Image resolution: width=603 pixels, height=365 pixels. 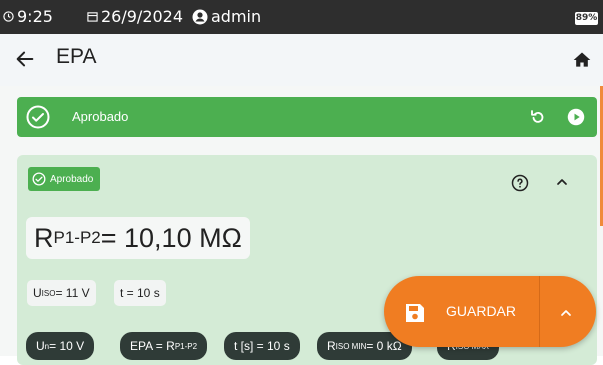 I want to click on play-icon, so click(x=576, y=117).